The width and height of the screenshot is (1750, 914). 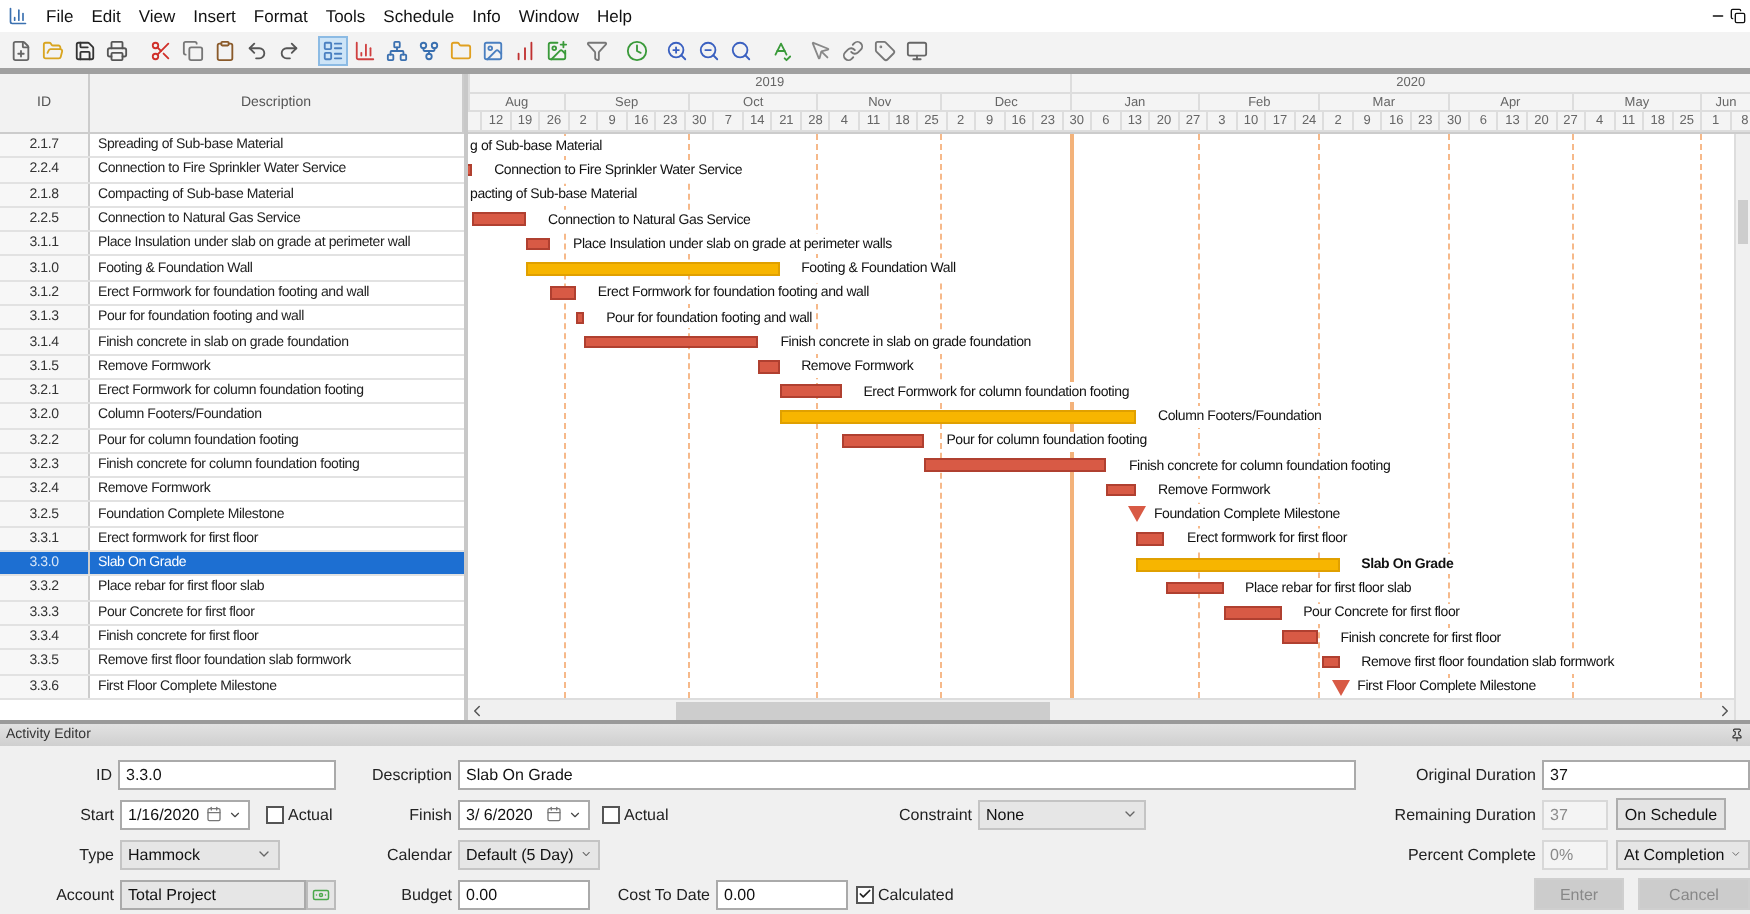 What do you see at coordinates (916, 894) in the screenshot?
I see `checkbox-label: Calculated` at bounding box center [916, 894].